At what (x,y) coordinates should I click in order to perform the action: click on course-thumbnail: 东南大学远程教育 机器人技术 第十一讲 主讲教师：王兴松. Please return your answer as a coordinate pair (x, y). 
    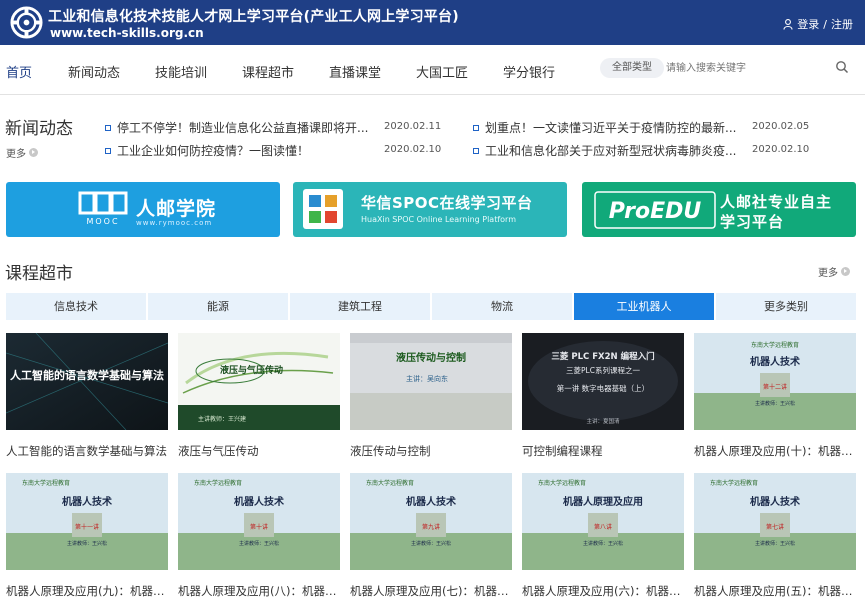
    Looking at the image, I should click on (87, 521).